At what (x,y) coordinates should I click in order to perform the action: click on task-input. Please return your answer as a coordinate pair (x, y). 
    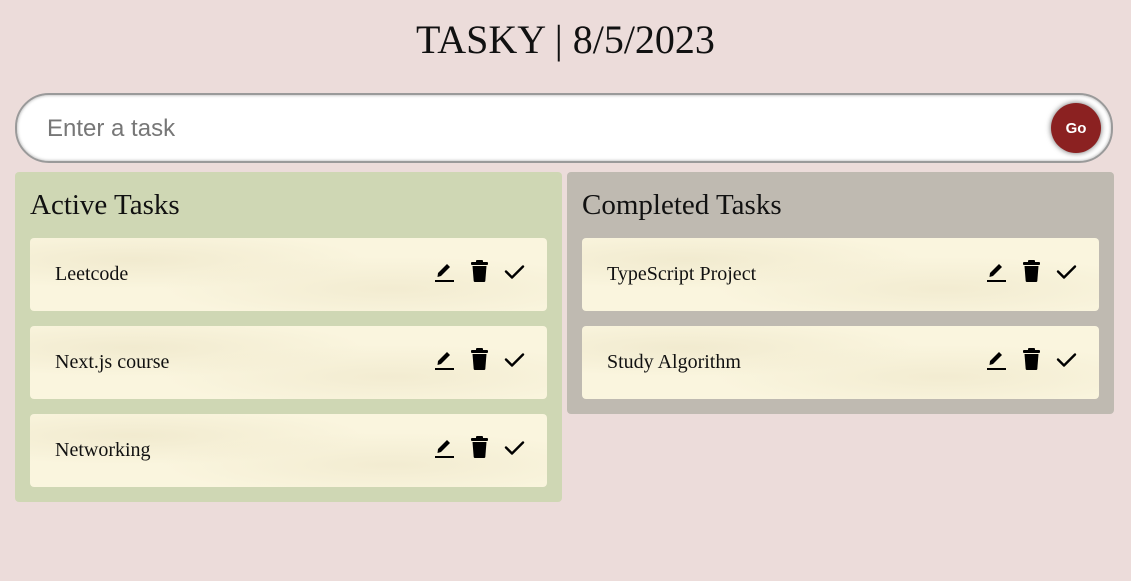
    Looking at the image, I should click on (527, 129).